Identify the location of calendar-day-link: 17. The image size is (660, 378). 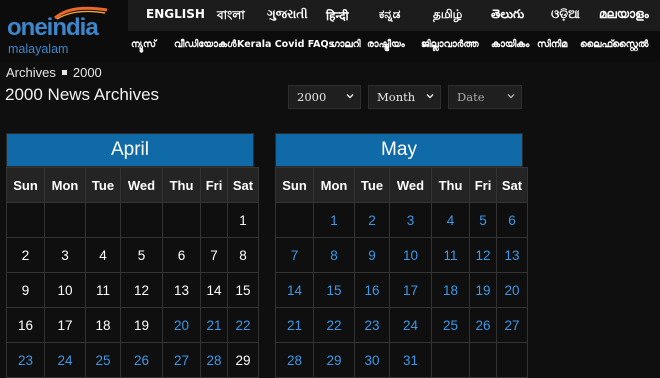
(410, 290).